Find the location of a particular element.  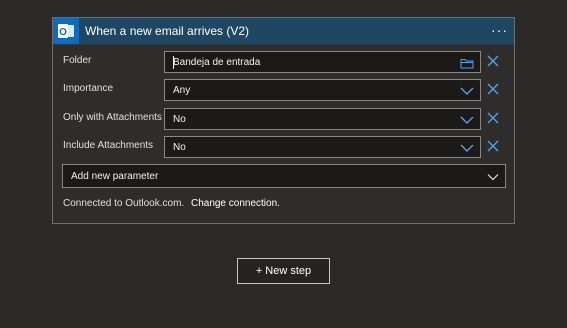

add-new-parameter-dropdown: Add new parameter is located at coordinates (284, 176).